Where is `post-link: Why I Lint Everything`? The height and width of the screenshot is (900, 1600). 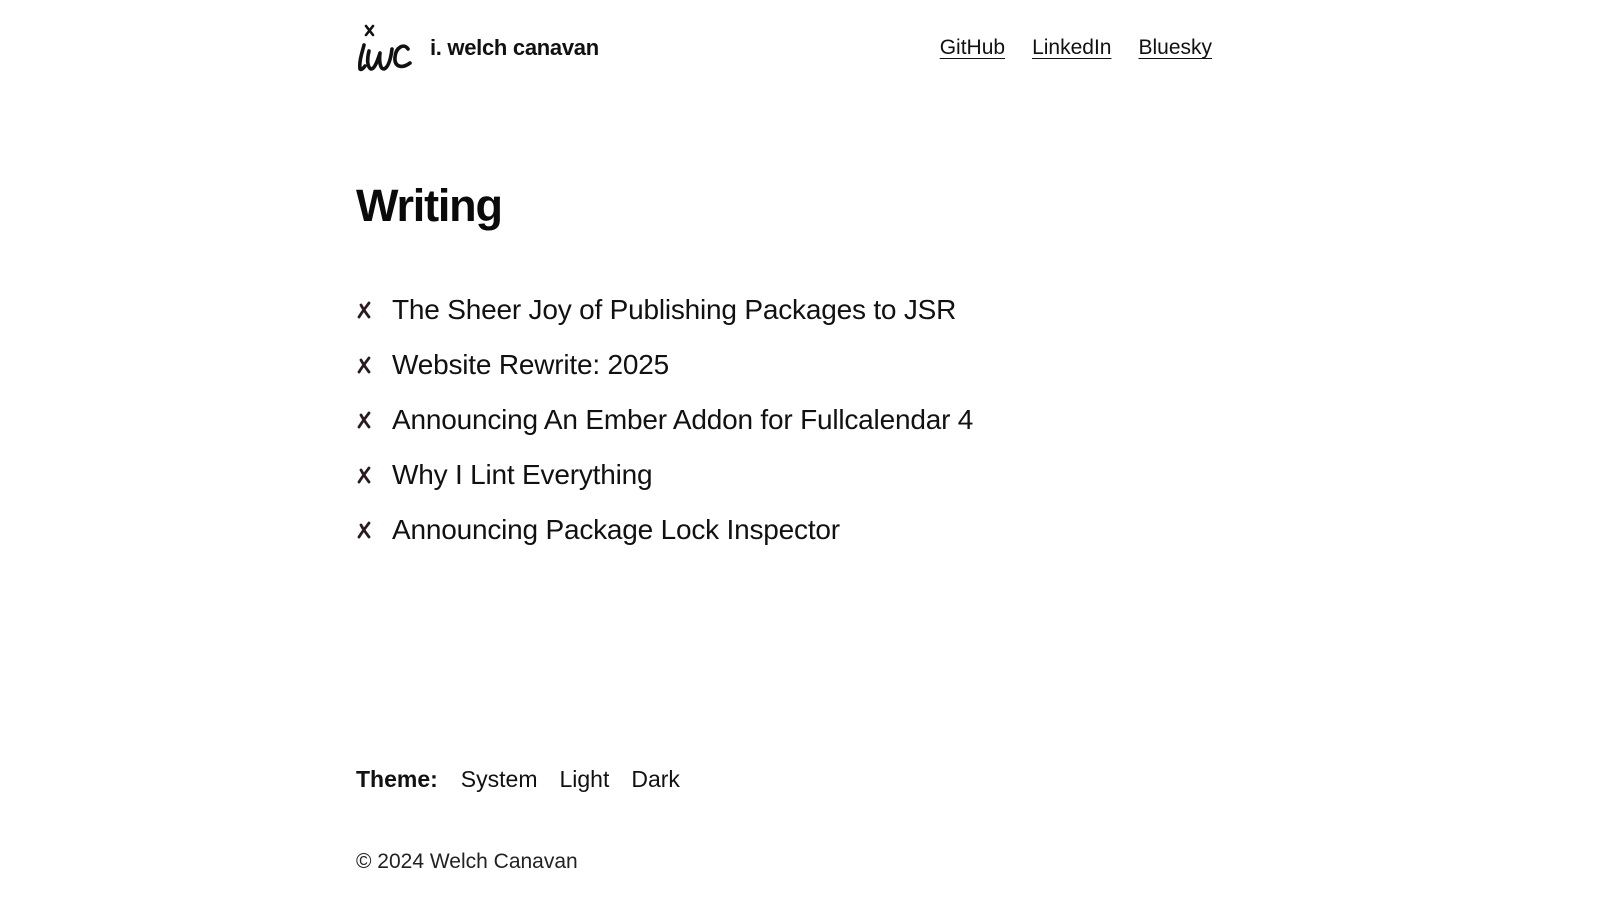 post-link: Why I Lint Everything is located at coordinates (522, 475).